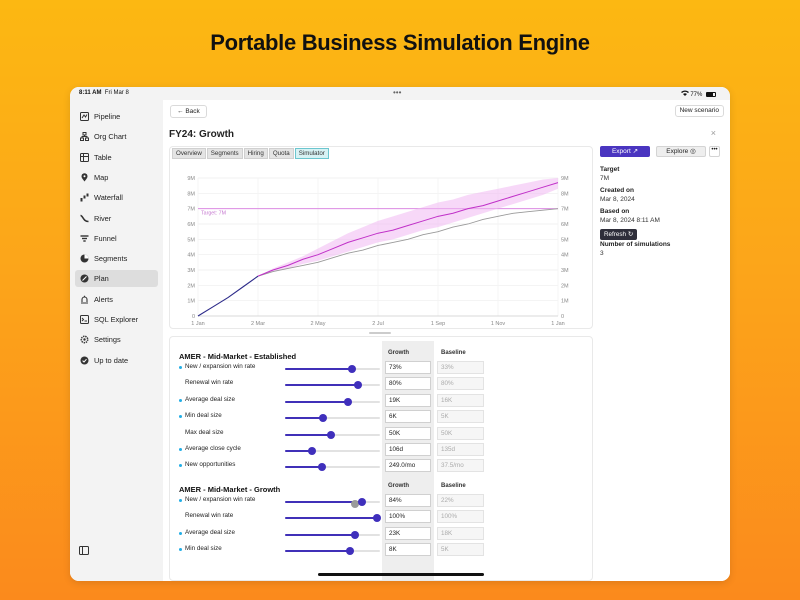 This screenshot has height=600, width=800. I want to click on org-chart-icon, so click(84, 137).